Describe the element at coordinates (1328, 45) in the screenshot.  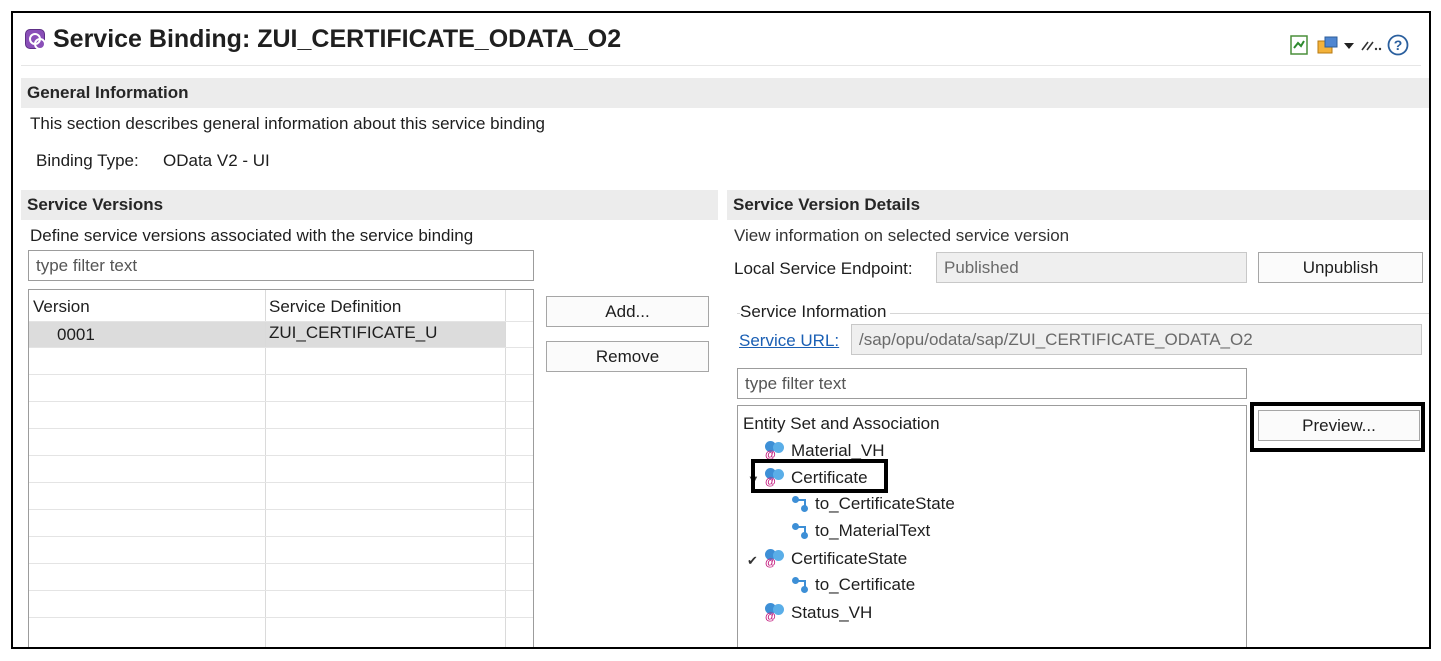
I see `deploy-icon` at that location.